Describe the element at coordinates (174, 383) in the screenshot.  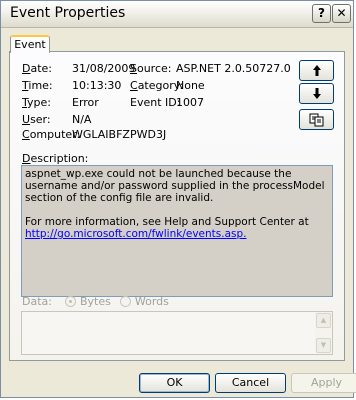
I see `ok-button: OK` at that location.